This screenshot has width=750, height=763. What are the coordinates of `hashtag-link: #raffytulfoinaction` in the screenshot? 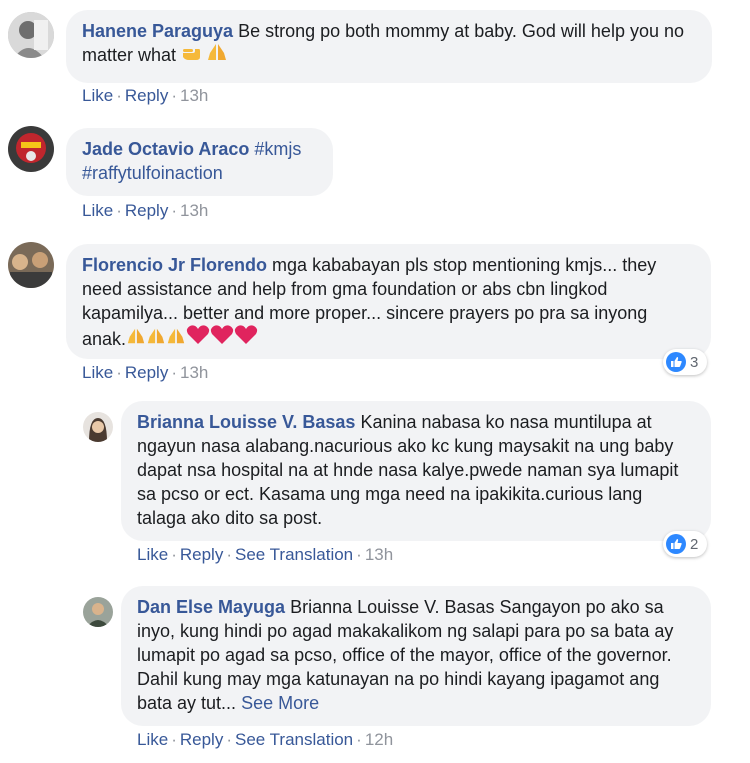 It's located at (152, 173).